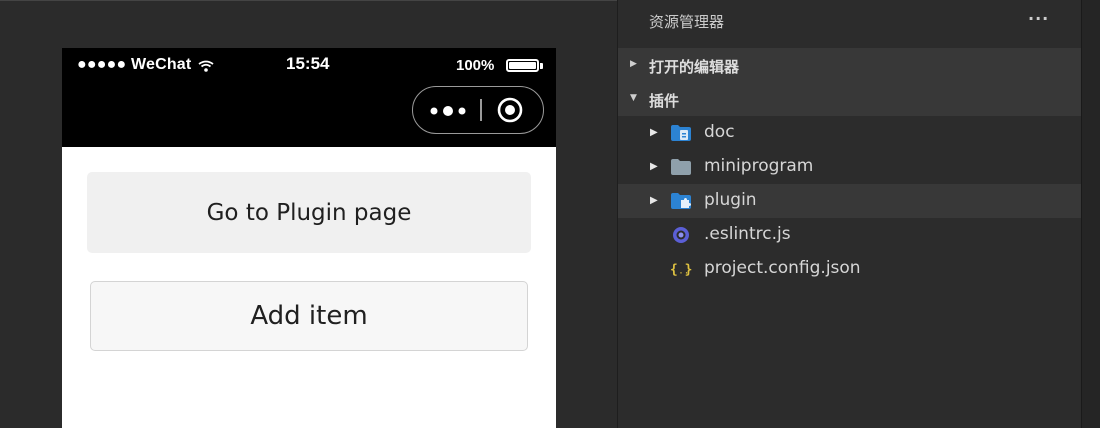 The image size is (1100, 428). I want to click on tree-item-project-config: { .. } project.config.json, so click(849, 269).